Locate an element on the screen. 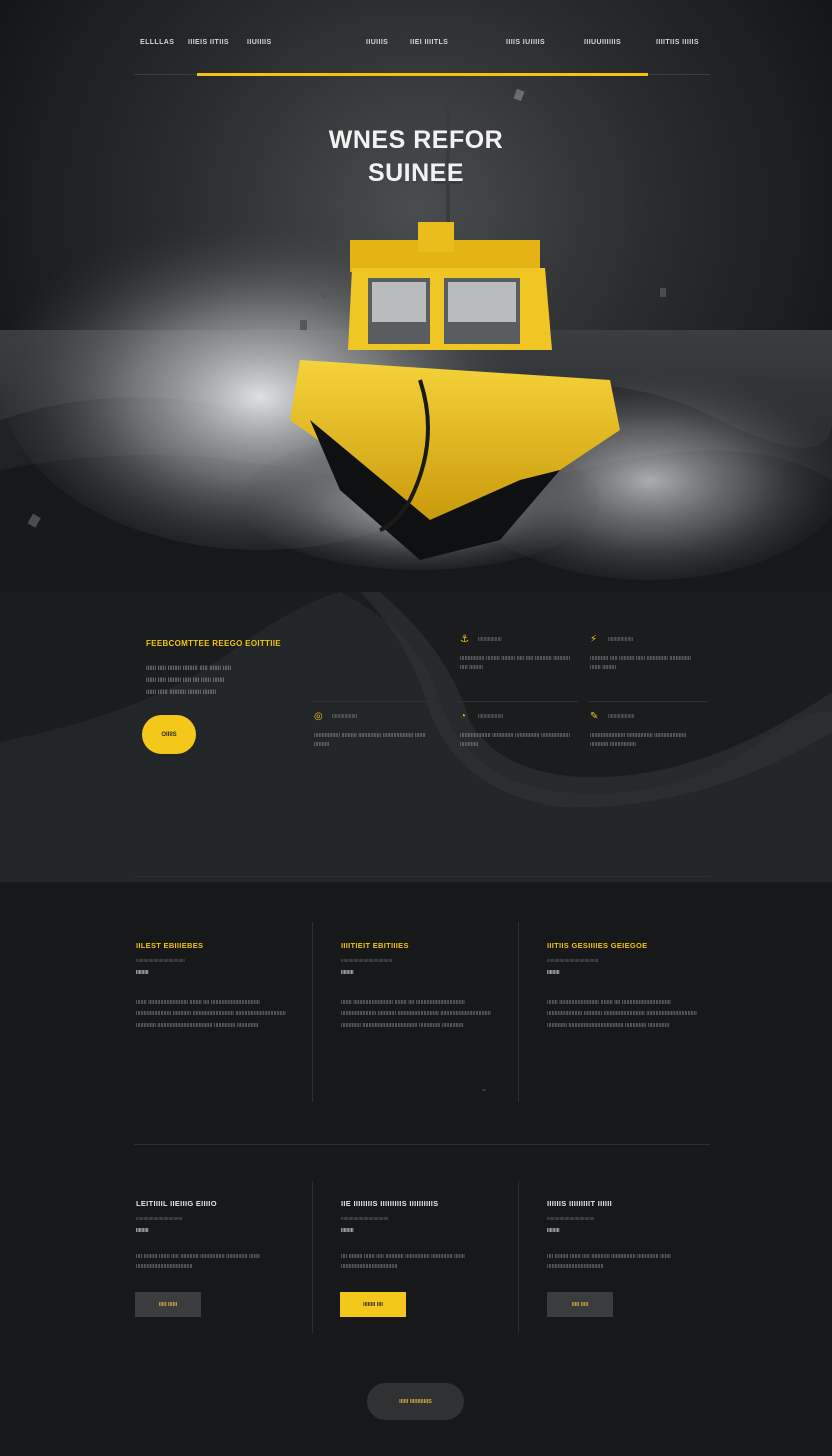 The image size is (832, 1456). card-2-button: IIIIIIII IIII is located at coordinates (373, 1304).